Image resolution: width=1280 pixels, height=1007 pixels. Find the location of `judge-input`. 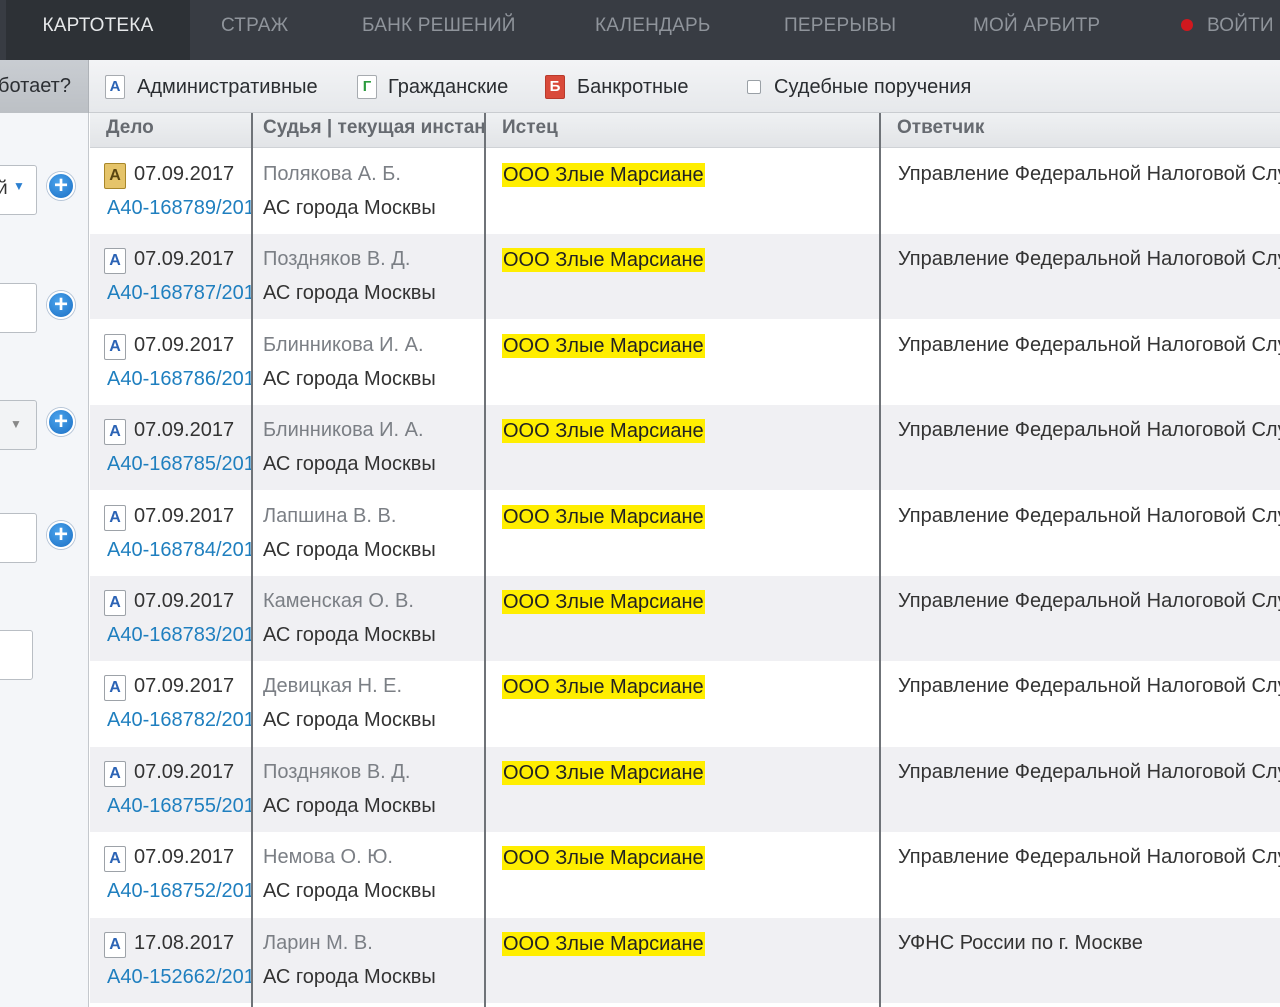

judge-input is located at coordinates (18, 308).